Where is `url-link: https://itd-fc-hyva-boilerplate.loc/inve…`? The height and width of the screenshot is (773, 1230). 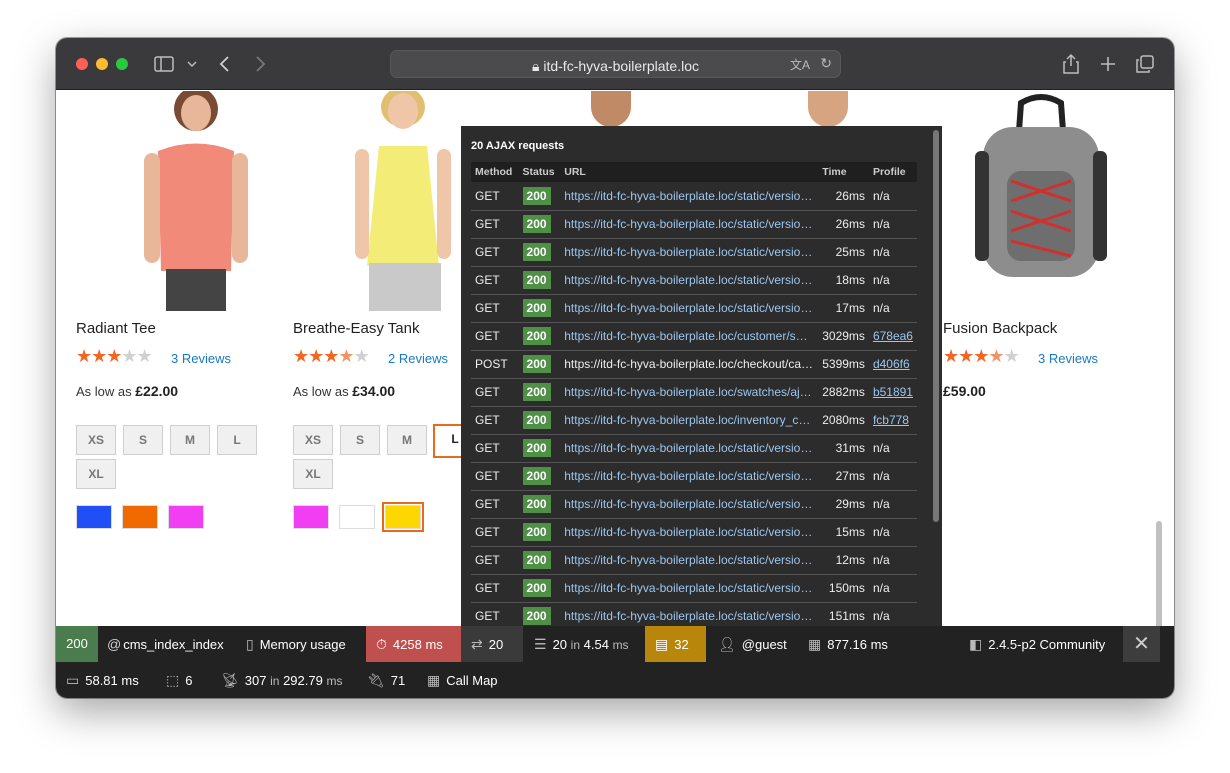 url-link: https://itd-fc-hyva-boilerplate.loc/inve… is located at coordinates (689, 420).